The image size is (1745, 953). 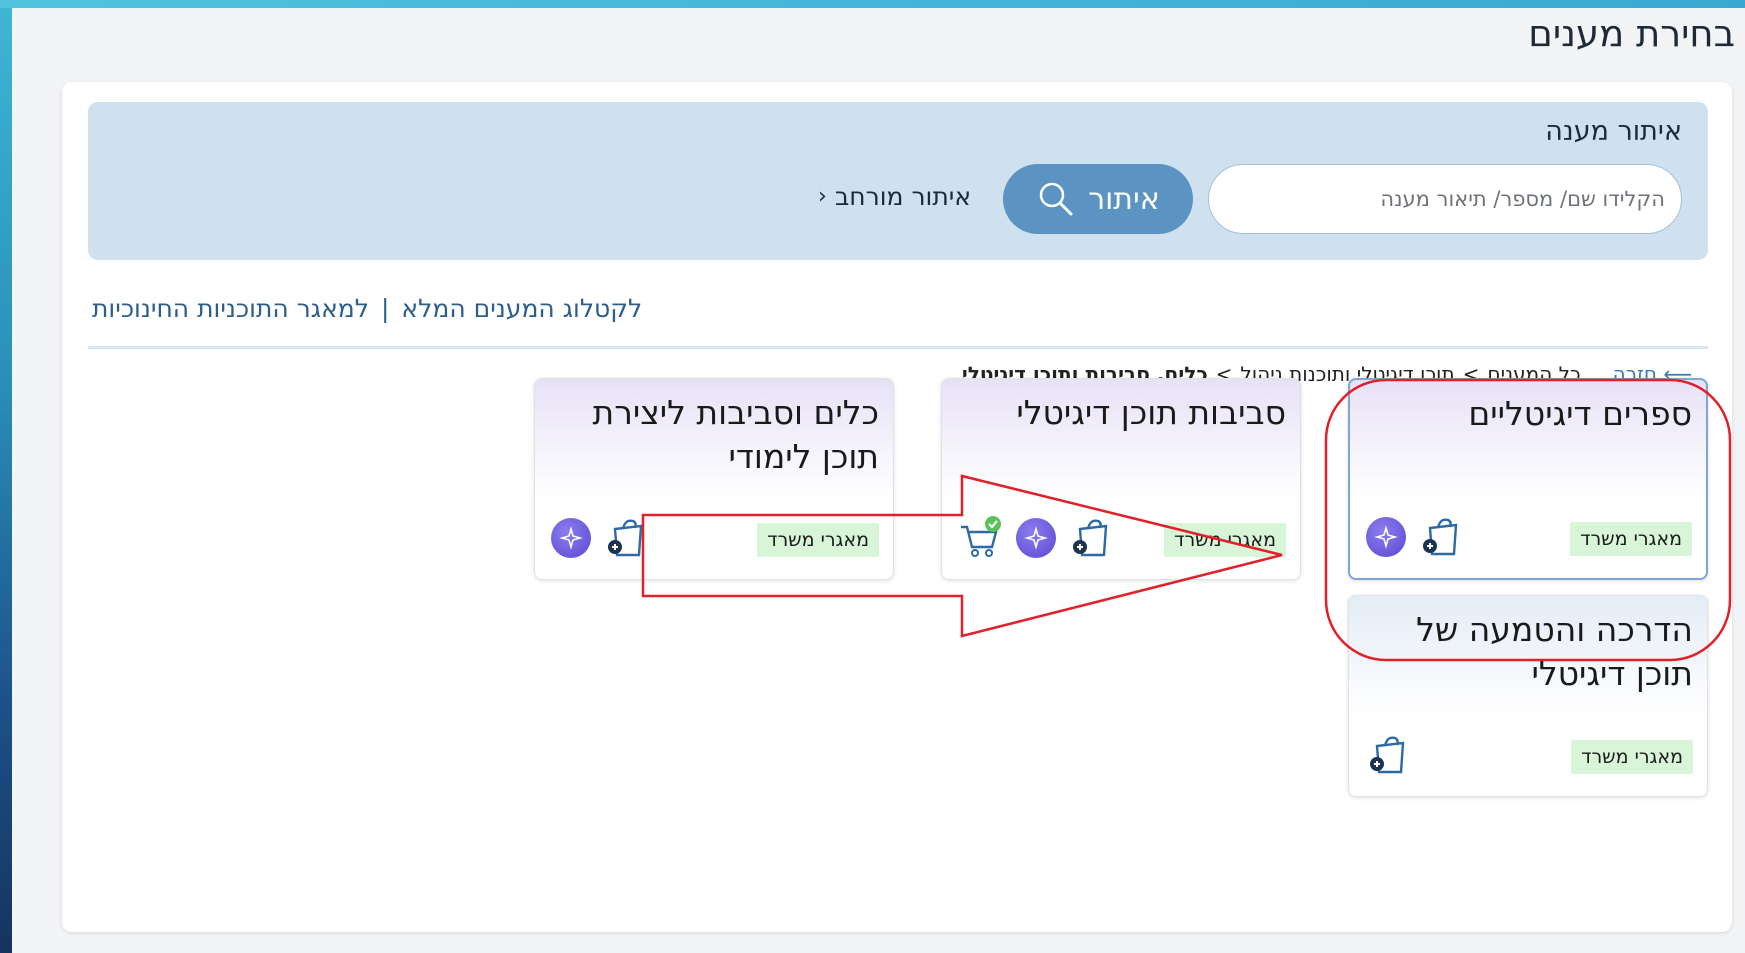 What do you see at coordinates (903, 196) in the screenshot?
I see `advanced-search-label: איתור מורחב` at bounding box center [903, 196].